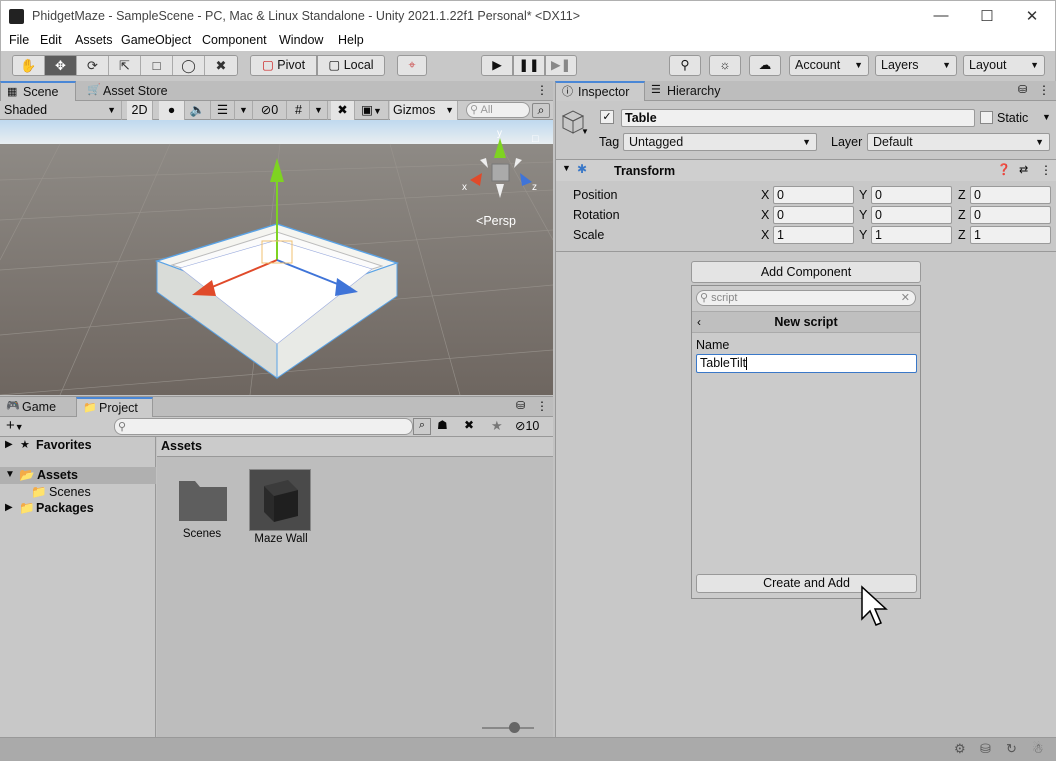  Describe the element at coordinates (1011, 749) in the screenshot. I see `progress-icon: ↻` at that location.